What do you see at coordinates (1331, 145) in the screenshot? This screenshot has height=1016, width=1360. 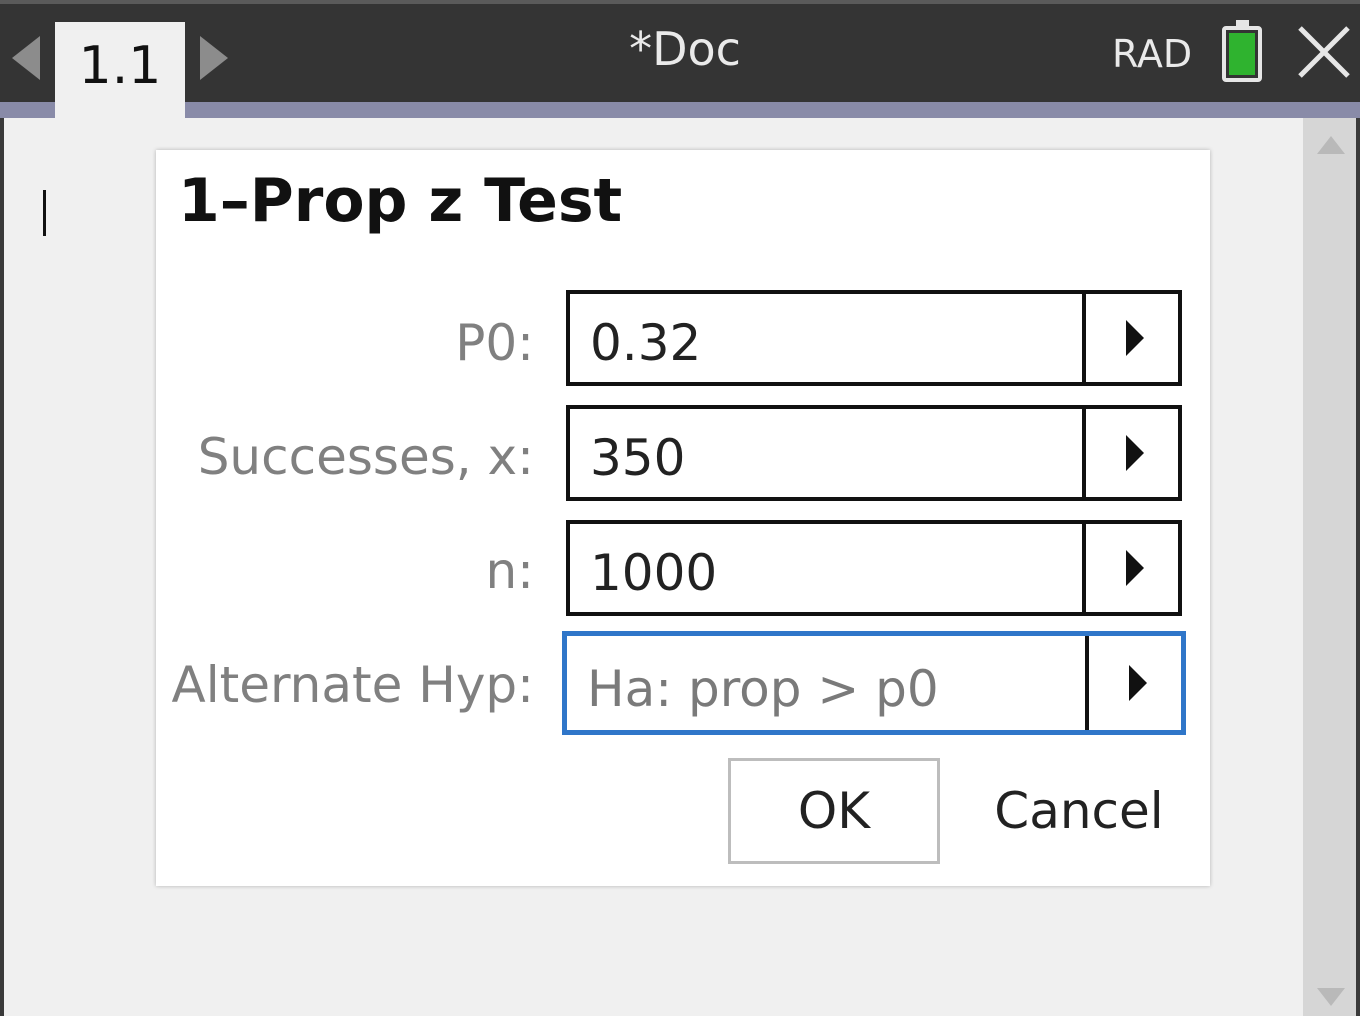 I see `scroll-up-icon` at bounding box center [1331, 145].